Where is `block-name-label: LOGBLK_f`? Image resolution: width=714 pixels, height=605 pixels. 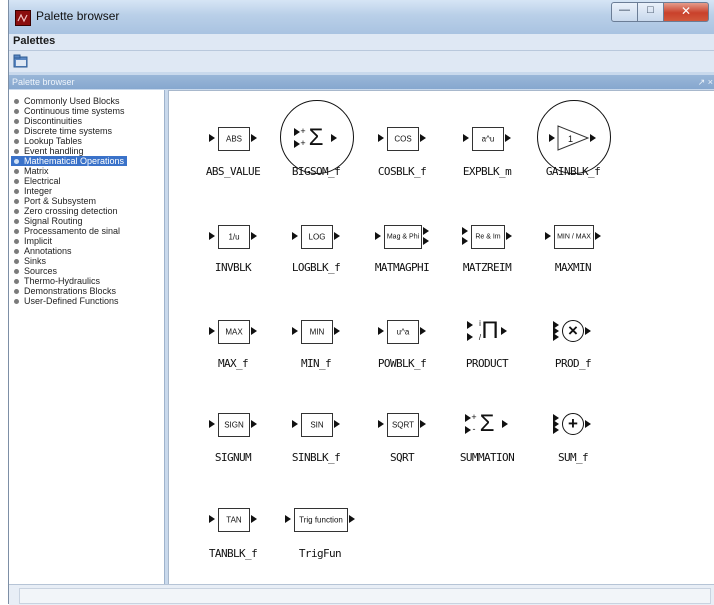 block-name-label: LOGBLK_f is located at coordinates (316, 267).